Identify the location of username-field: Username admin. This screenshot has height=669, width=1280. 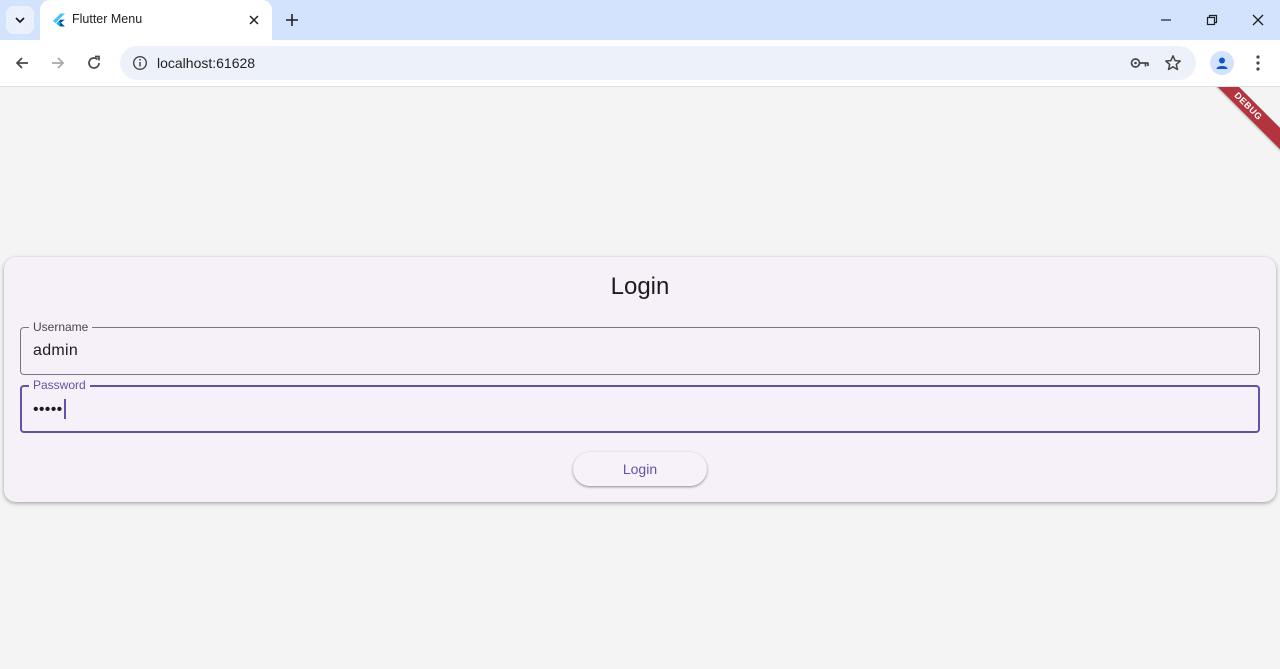
(640, 347).